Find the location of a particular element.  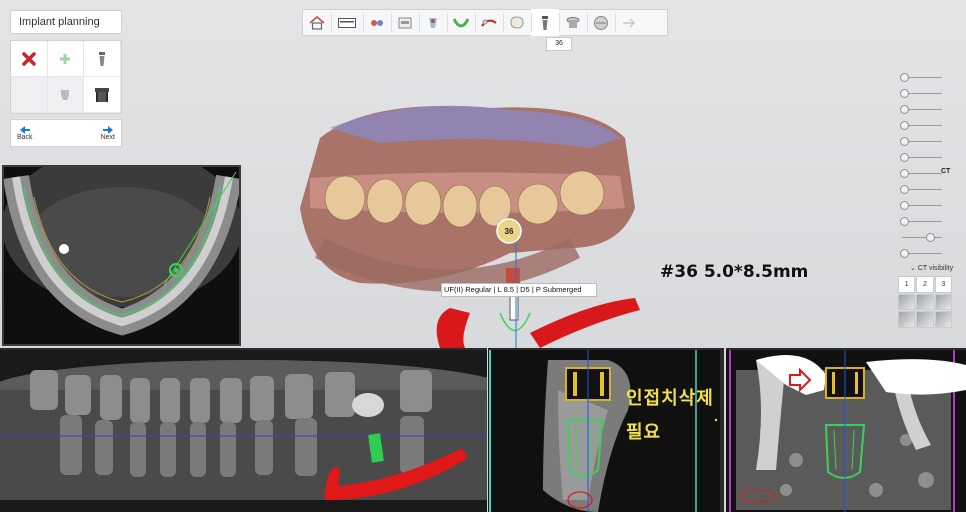

workflow-toolbar is located at coordinates (485, 22).